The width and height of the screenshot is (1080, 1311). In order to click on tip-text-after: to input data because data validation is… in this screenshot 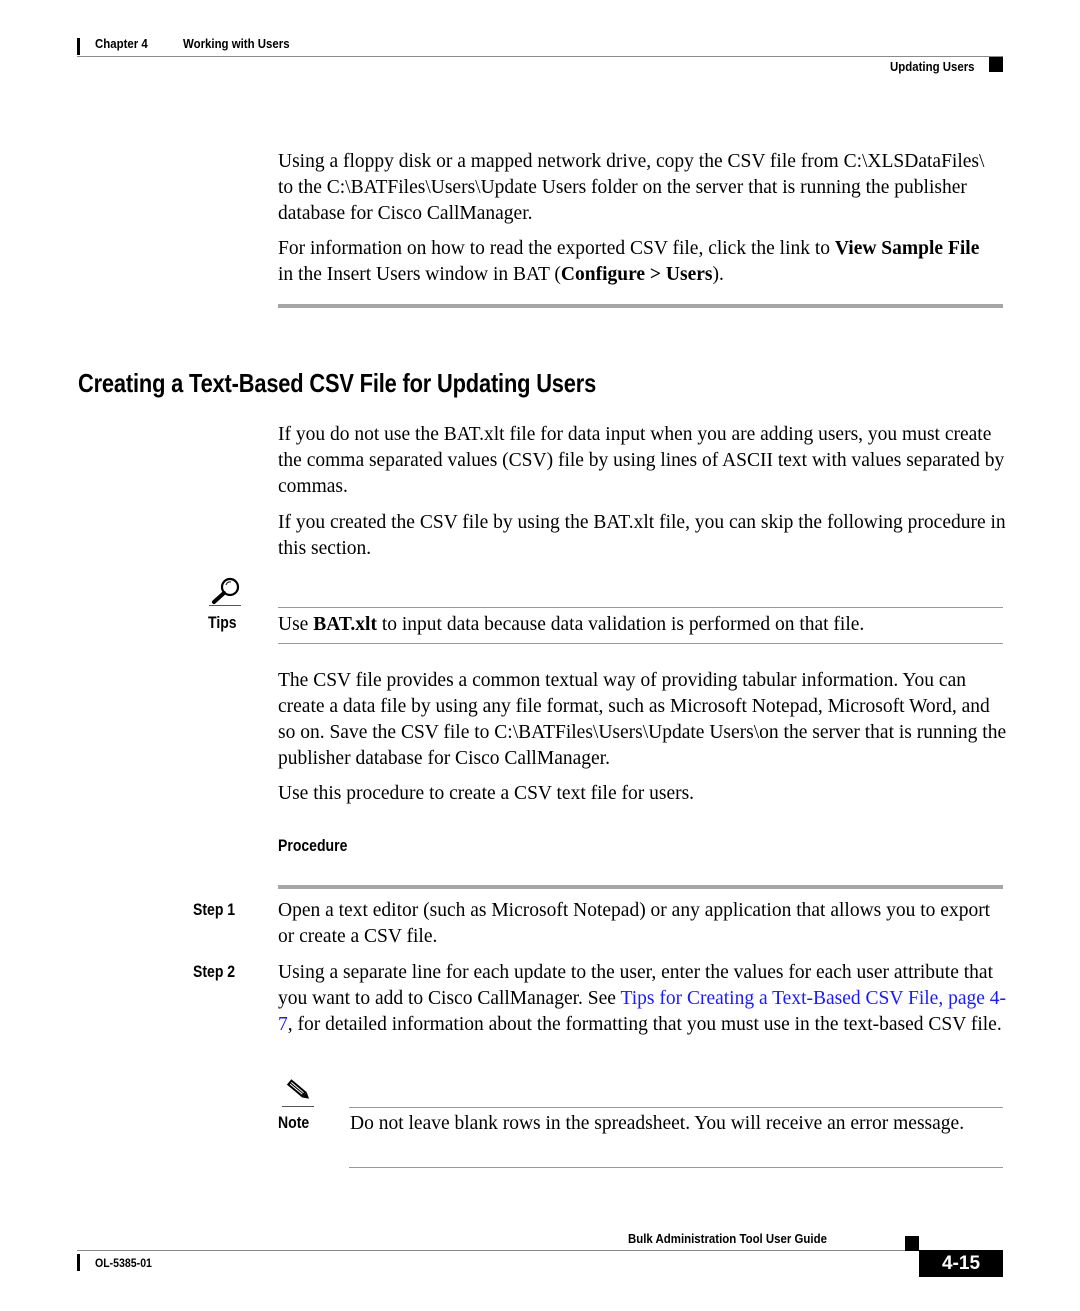, I will do `click(620, 624)`.